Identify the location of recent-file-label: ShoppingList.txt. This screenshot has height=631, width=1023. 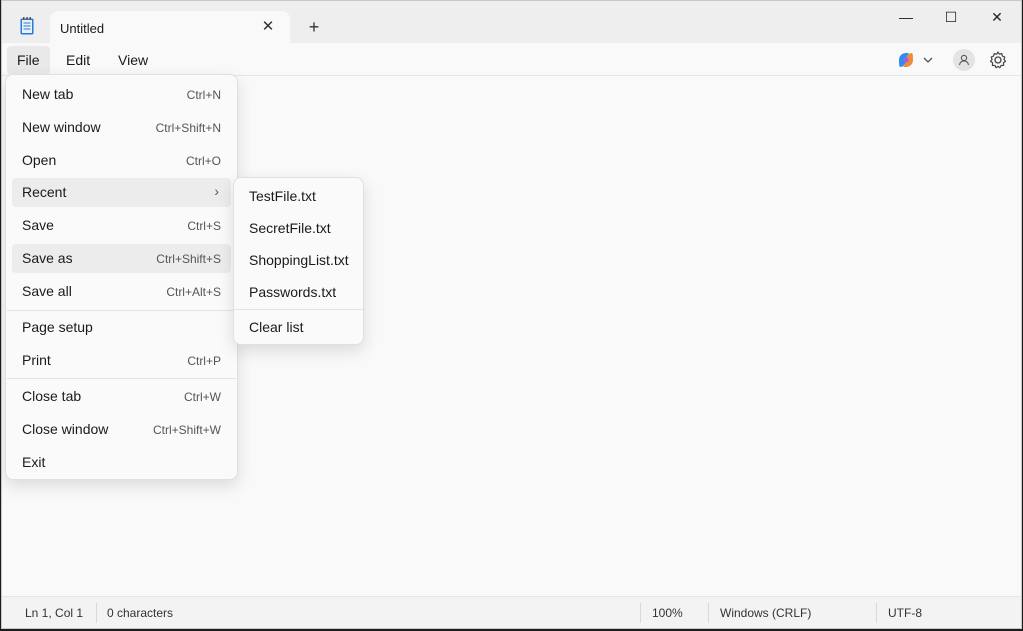
(299, 260).